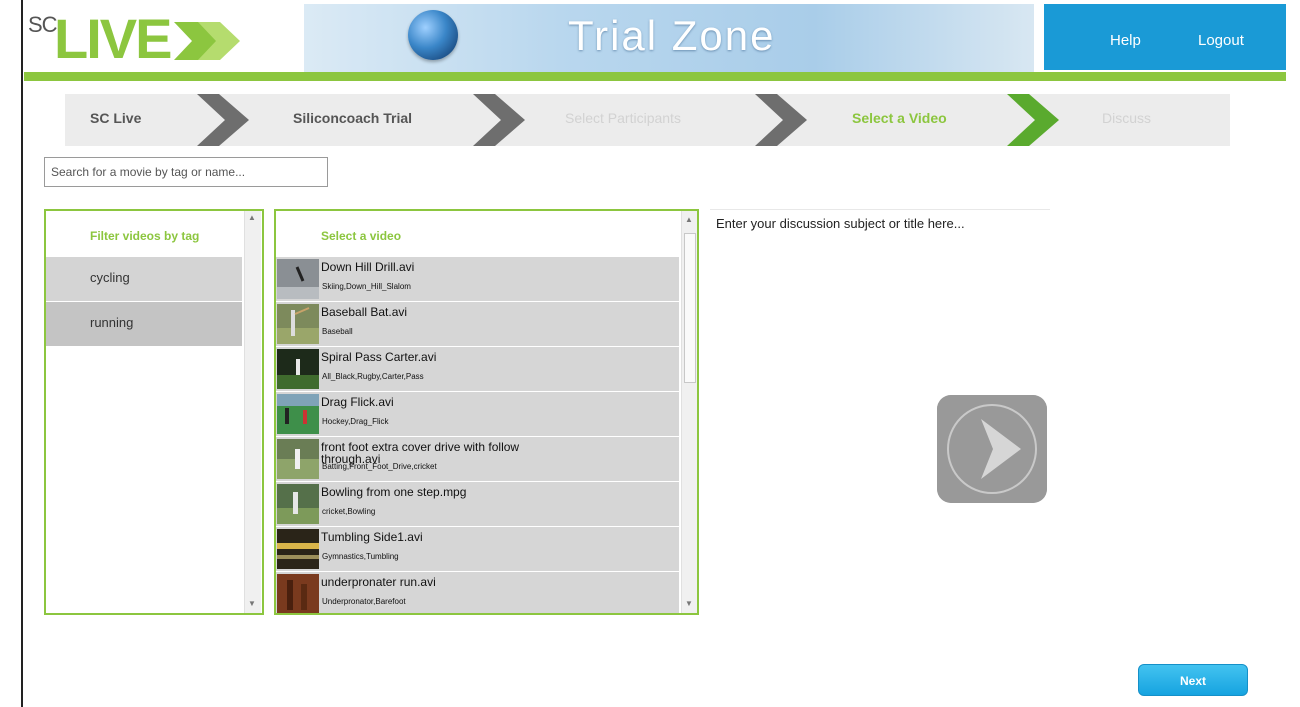 This screenshot has height=707, width=1300. Describe the element at coordinates (349, 511) in the screenshot. I see `video-tags: cricket,Bowling` at that location.